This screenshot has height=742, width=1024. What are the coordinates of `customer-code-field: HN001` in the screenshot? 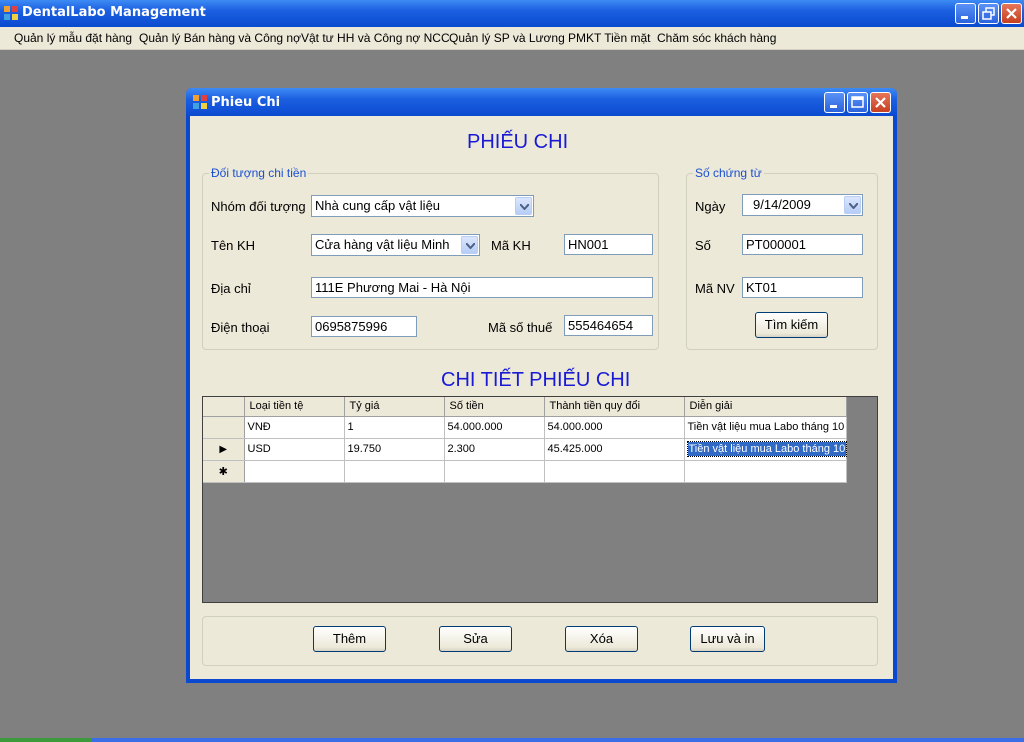 It's located at (608, 244).